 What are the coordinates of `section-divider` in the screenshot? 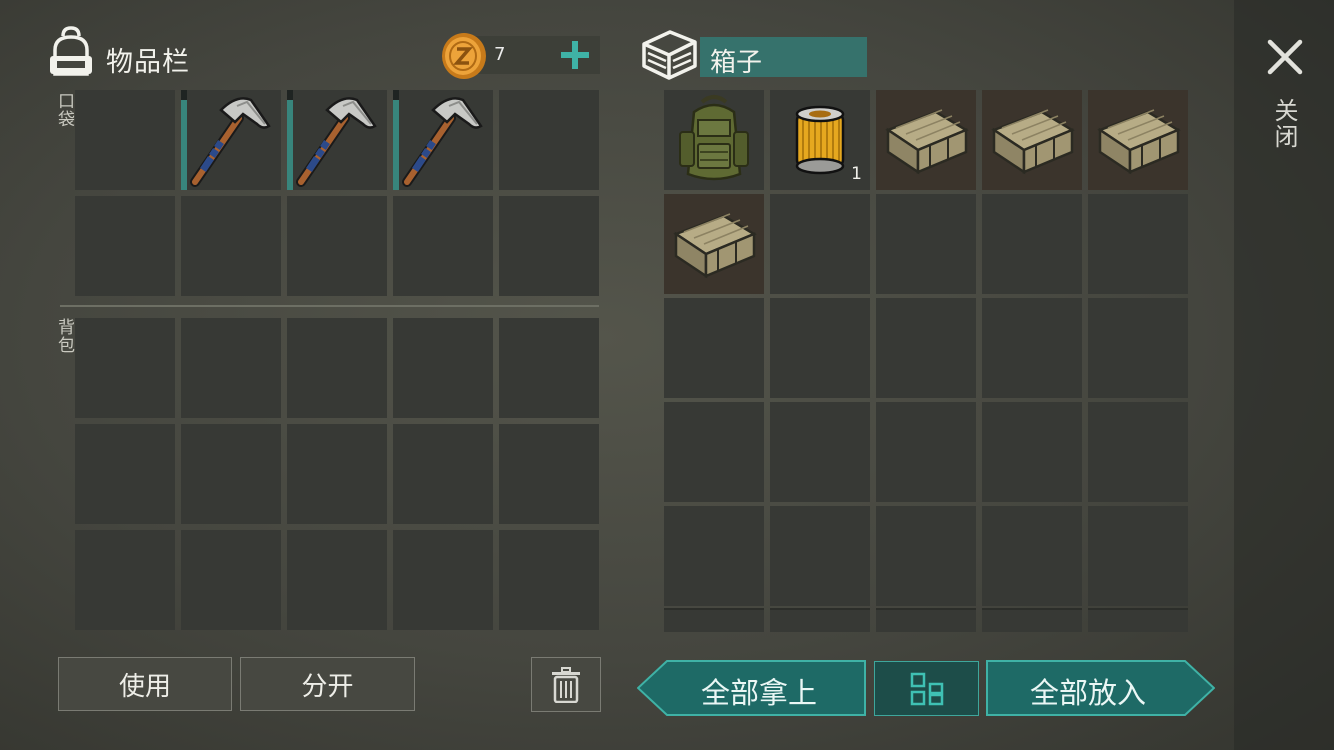 It's located at (329, 306).